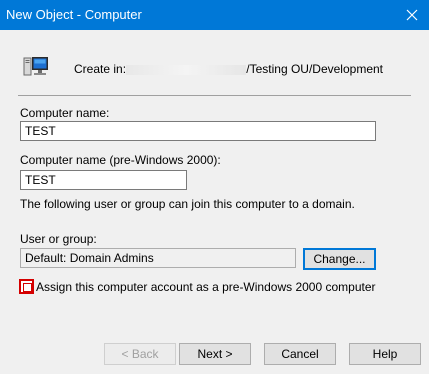 This screenshot has width=429, height=374. What do you see at coordinates (186, 69) in the screenshot?
I see `redacted-path-segment` at bounding box center [186, 69].